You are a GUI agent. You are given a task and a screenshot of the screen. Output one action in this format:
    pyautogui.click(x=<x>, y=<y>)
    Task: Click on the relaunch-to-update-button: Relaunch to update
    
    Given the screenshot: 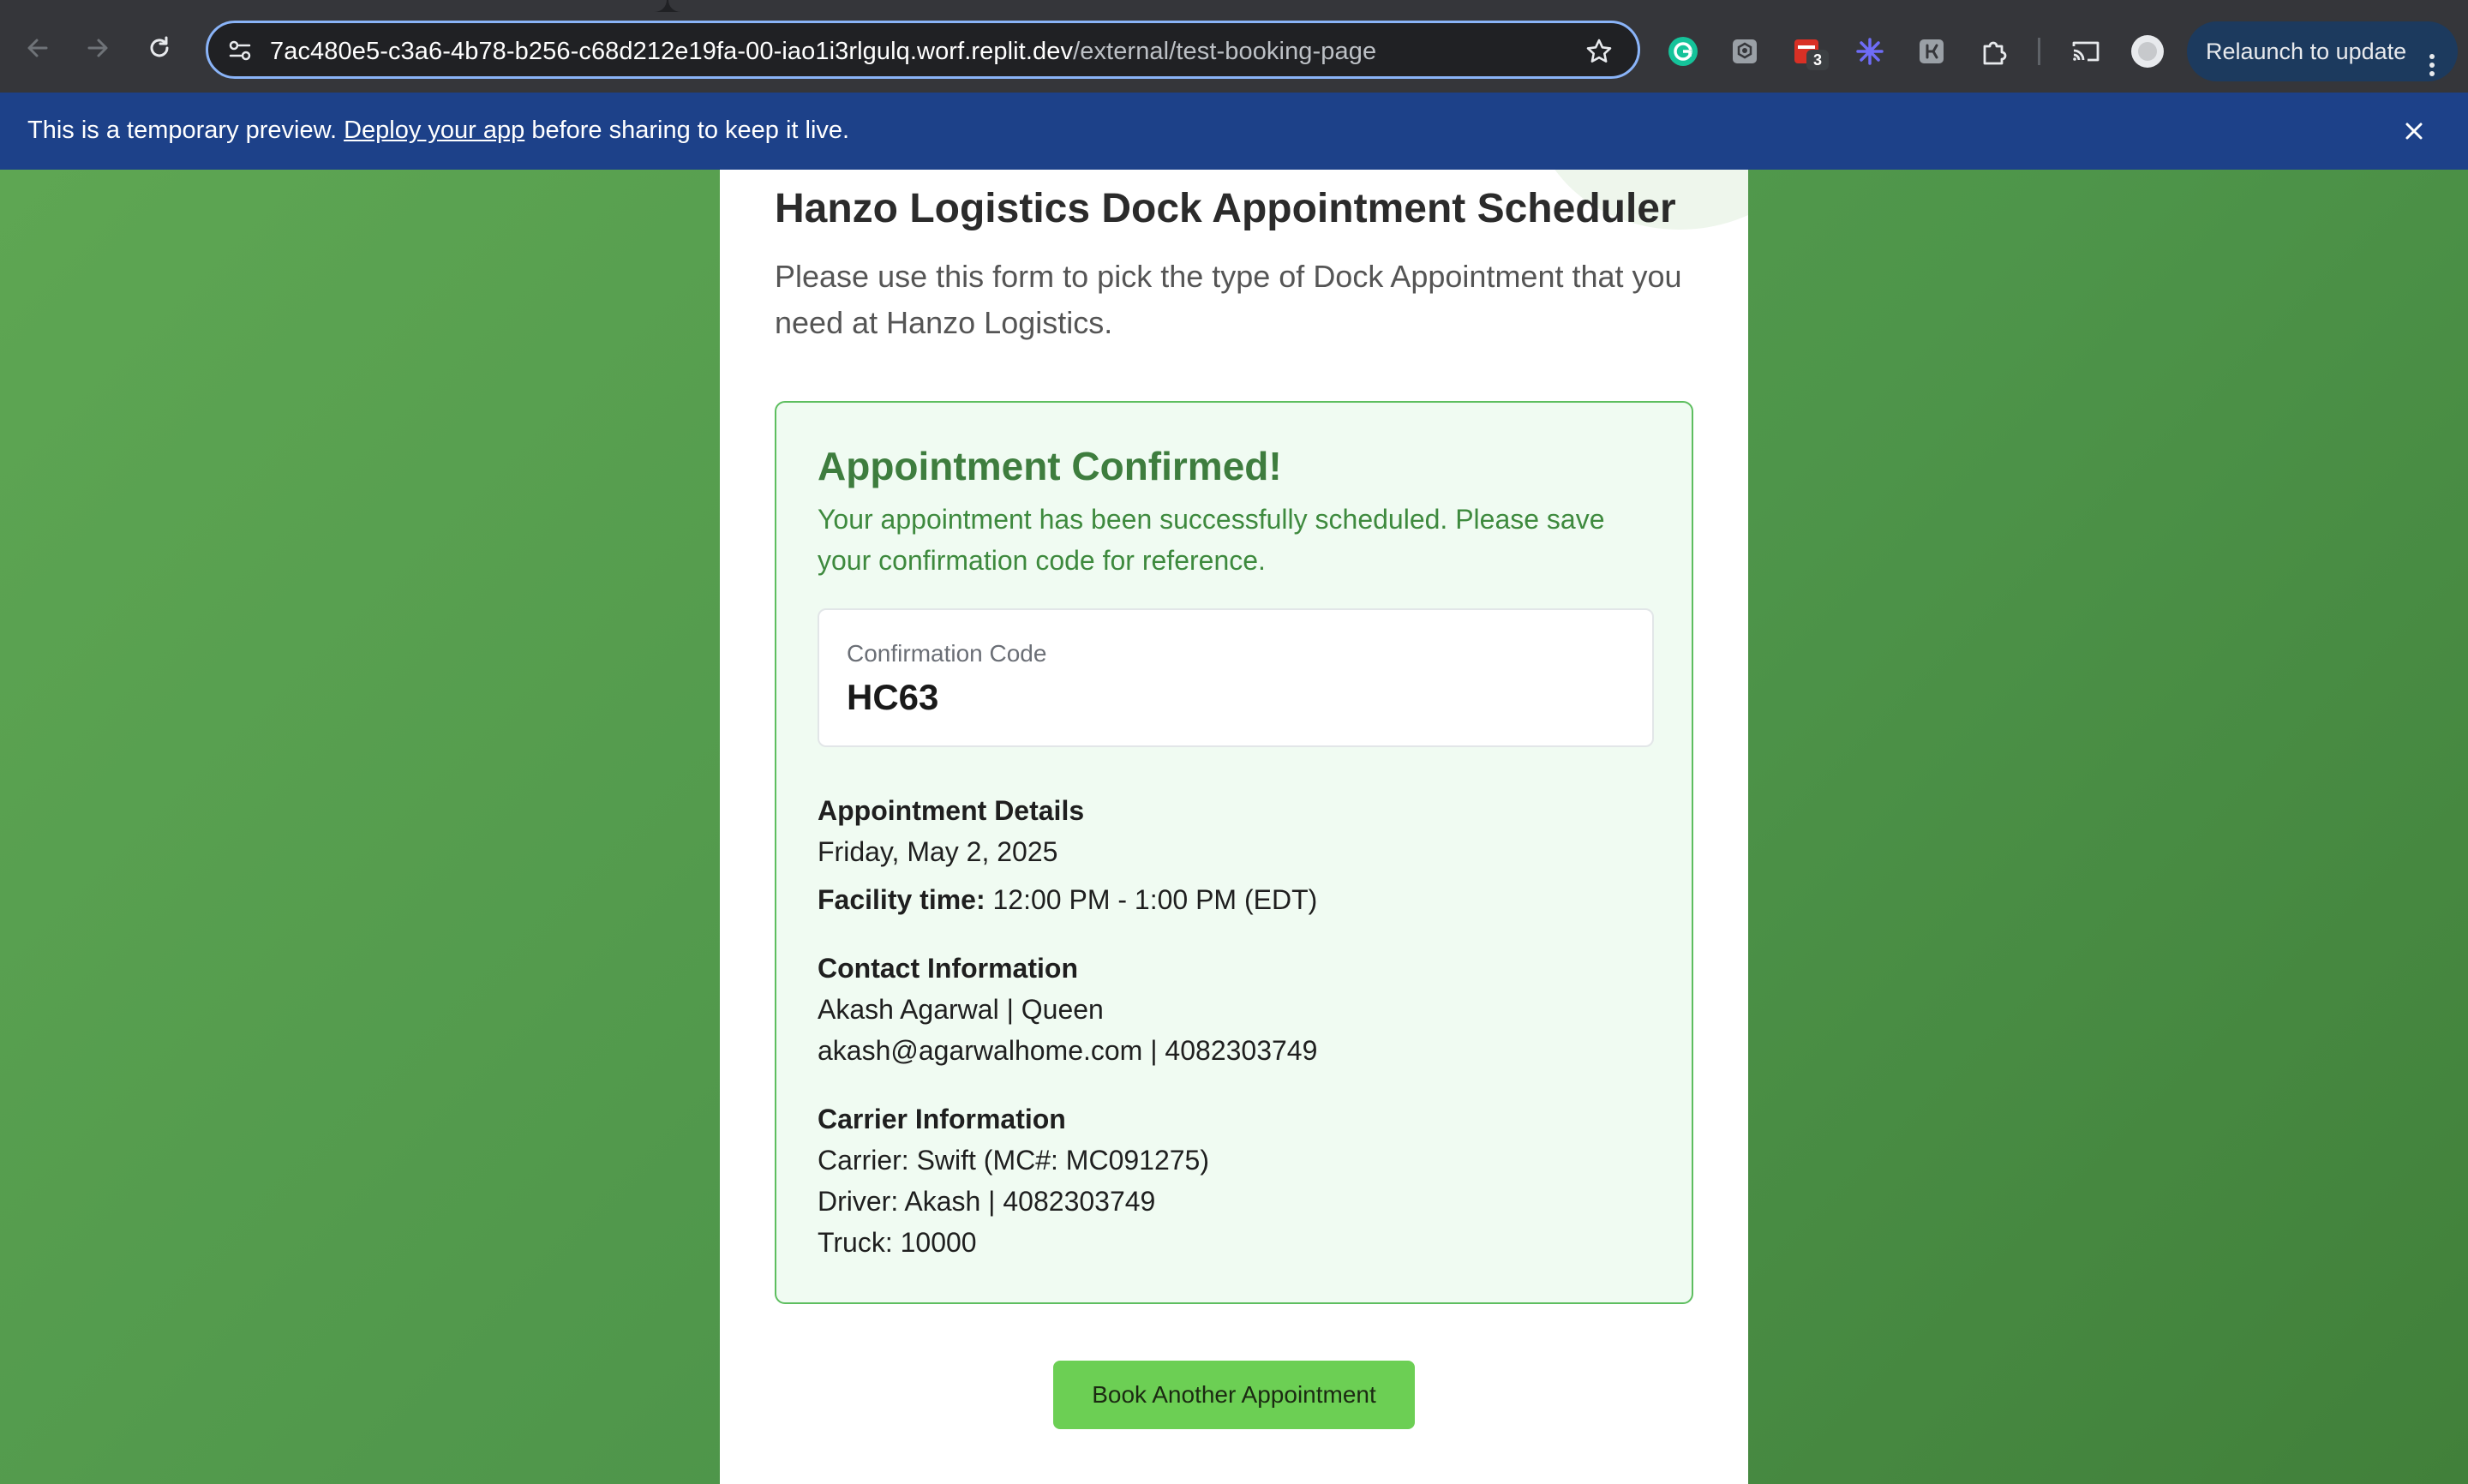 What is the action you would take?
    pyautogui.click(x=2322, y=51)
    